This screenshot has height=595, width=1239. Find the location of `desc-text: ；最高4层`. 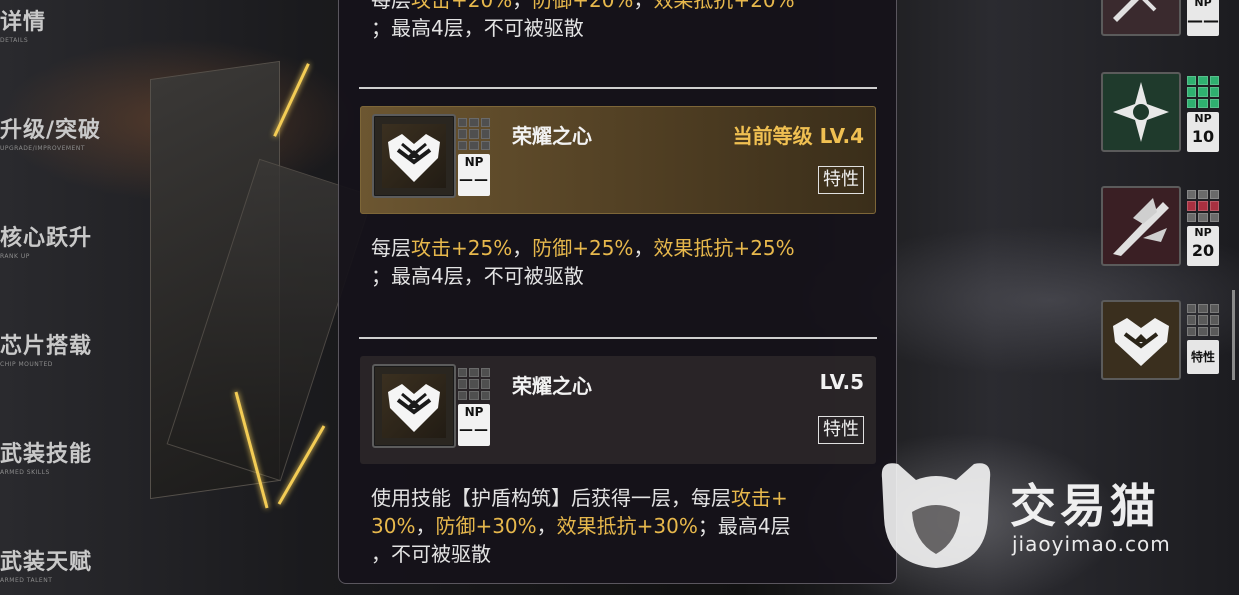

desc-text: ；最高4层 is located at coordinates (744, 526).